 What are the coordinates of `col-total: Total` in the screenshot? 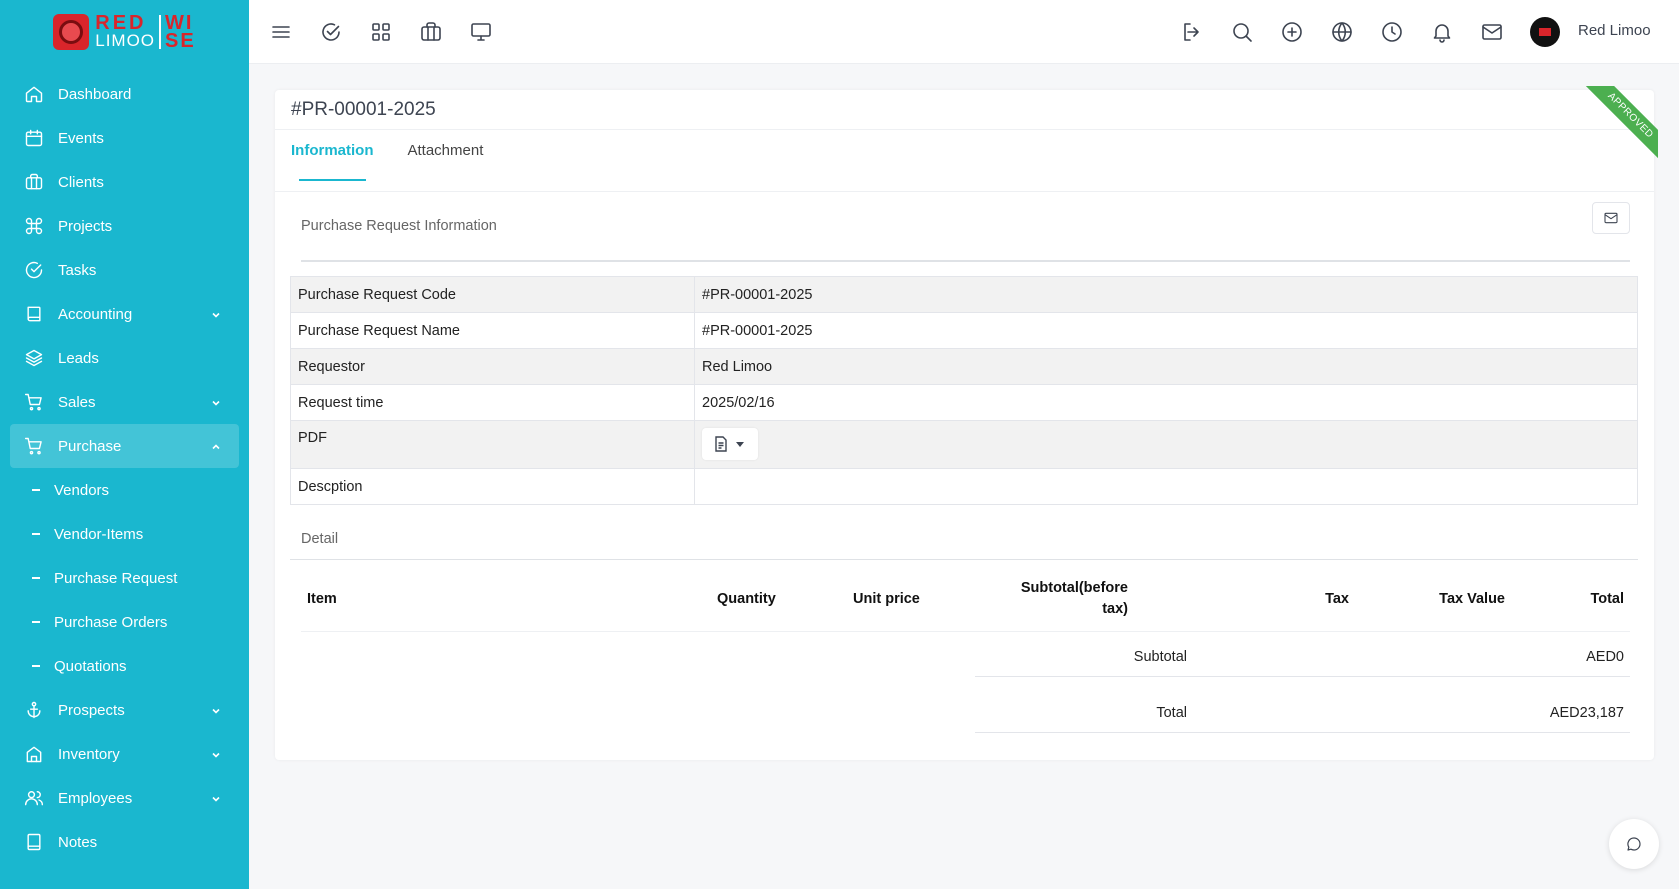 It's located at (1607, 599).